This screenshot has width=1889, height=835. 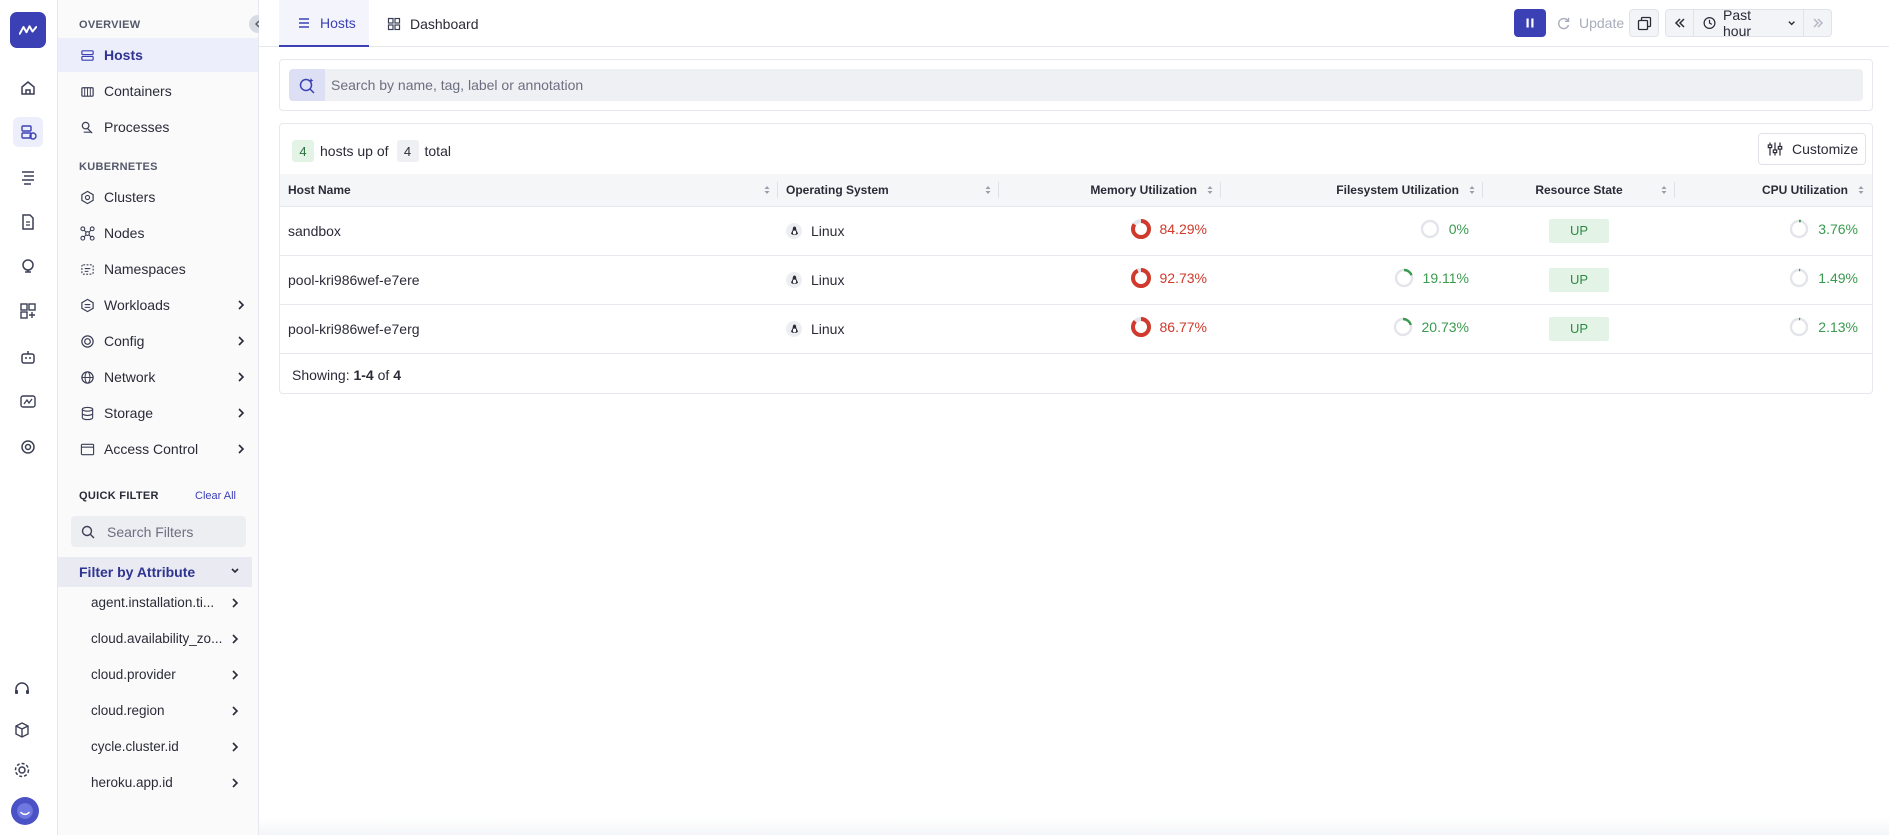 What do you see at coordinates (215, 496) in the screenshot?
I see `clear-all-link: Clear All` at bounding box center [215, 496].